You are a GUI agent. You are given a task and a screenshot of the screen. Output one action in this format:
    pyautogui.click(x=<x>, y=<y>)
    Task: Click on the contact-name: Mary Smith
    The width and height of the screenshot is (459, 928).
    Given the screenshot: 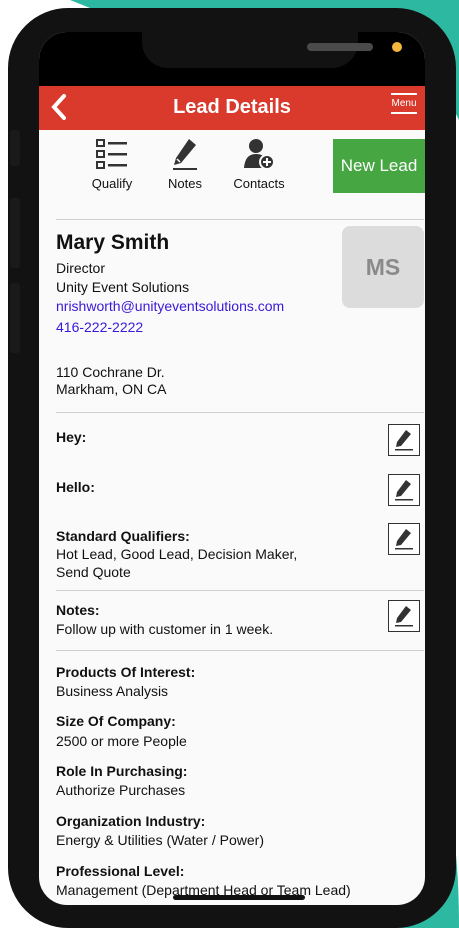 What is the action you would take?
    pyautogui.click(x=113, y=242)
    